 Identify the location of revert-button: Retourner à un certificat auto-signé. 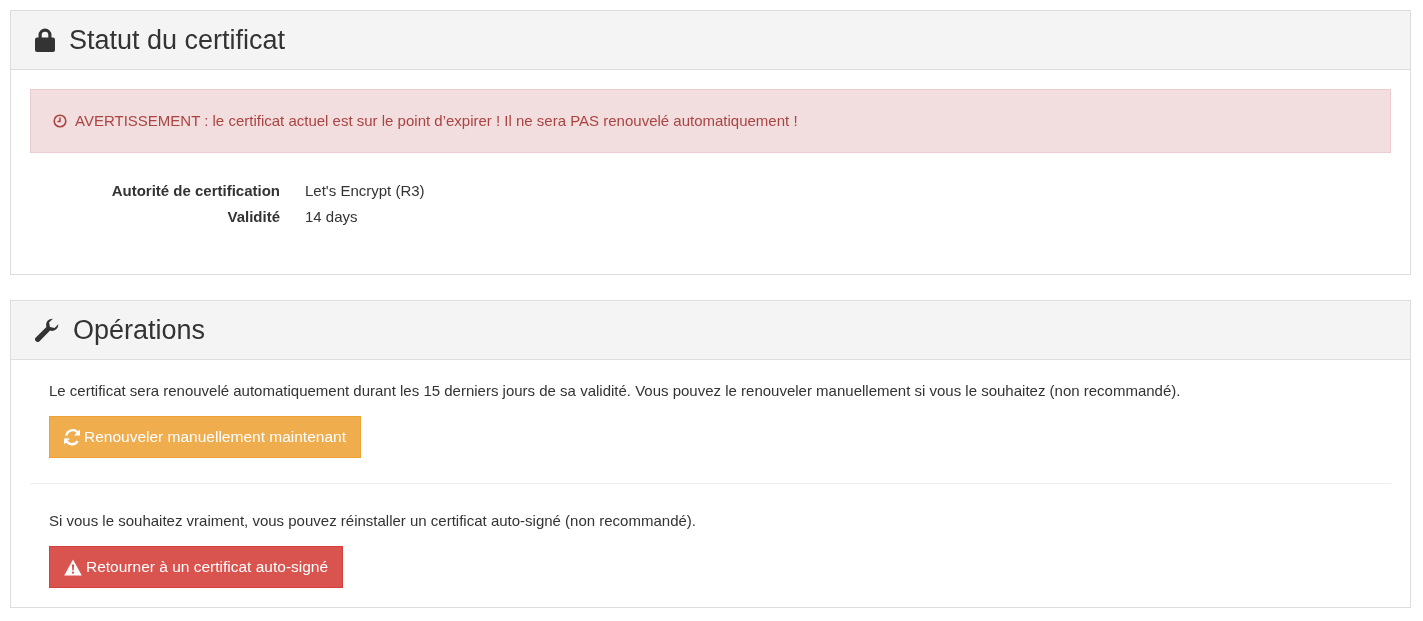
(196, 567).